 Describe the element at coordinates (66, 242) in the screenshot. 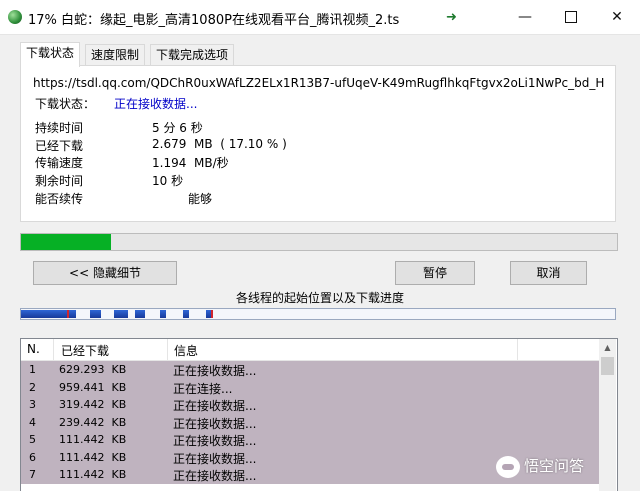

I see `download-progress-fill` at that location.